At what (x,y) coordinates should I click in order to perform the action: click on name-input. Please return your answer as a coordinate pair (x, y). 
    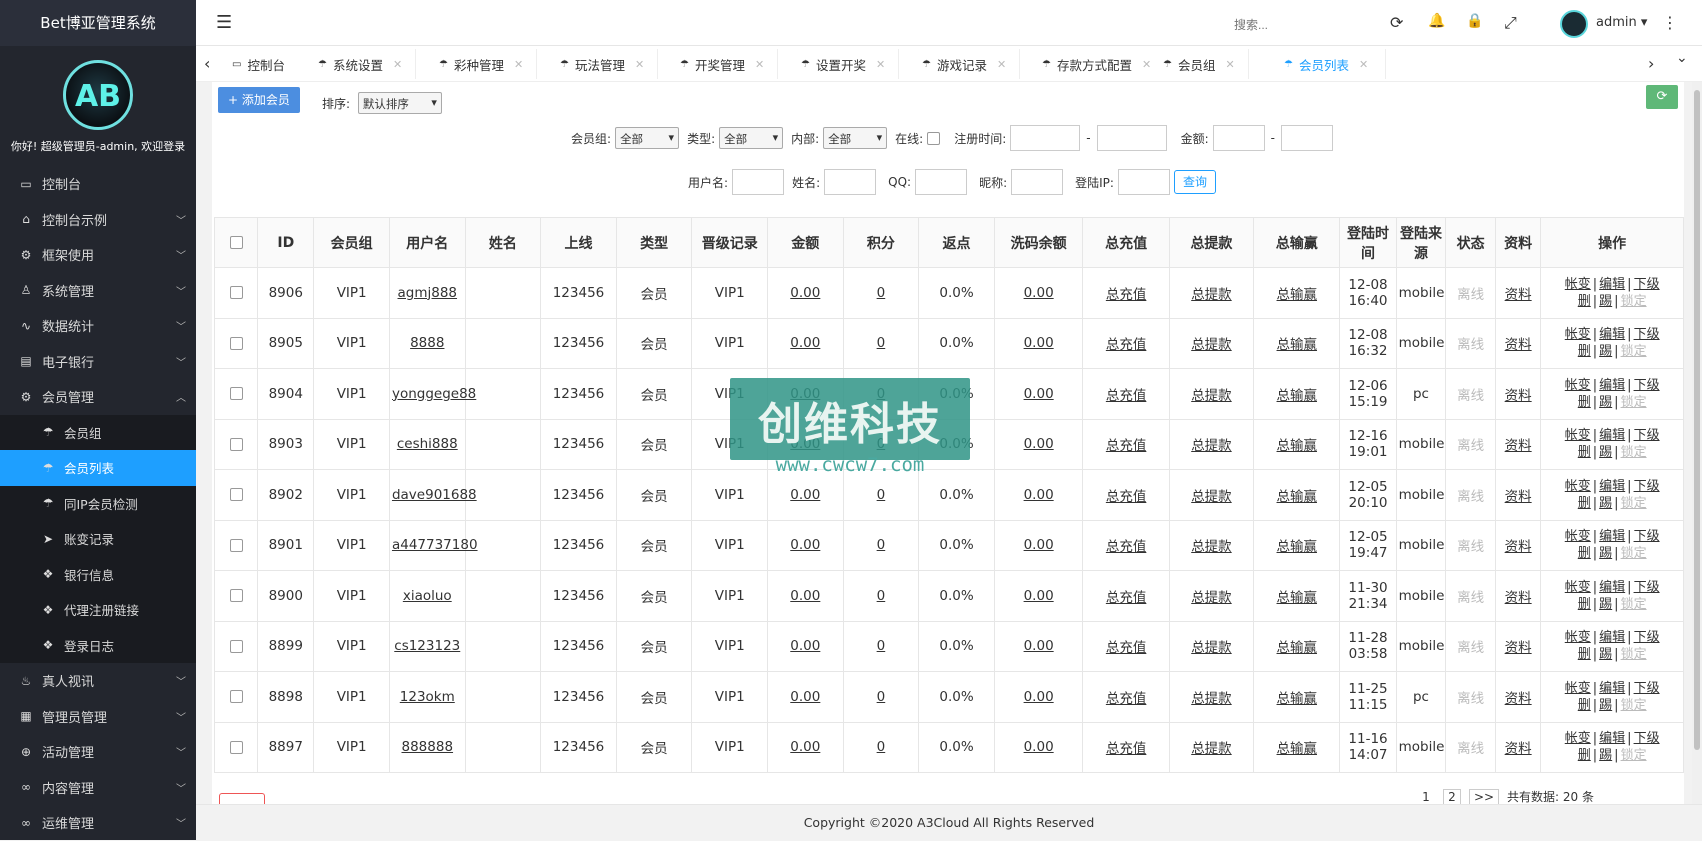
    Looking at the image, I should click on (850, 182).